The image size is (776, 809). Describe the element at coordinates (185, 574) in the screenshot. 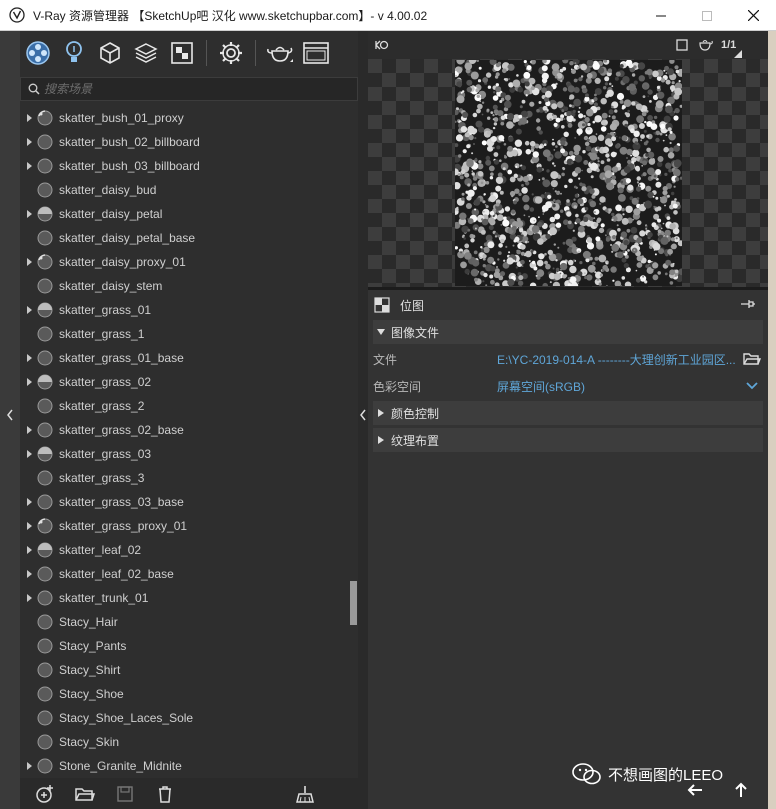

I see `list-item: skatter_leaf_02_base` at that location.